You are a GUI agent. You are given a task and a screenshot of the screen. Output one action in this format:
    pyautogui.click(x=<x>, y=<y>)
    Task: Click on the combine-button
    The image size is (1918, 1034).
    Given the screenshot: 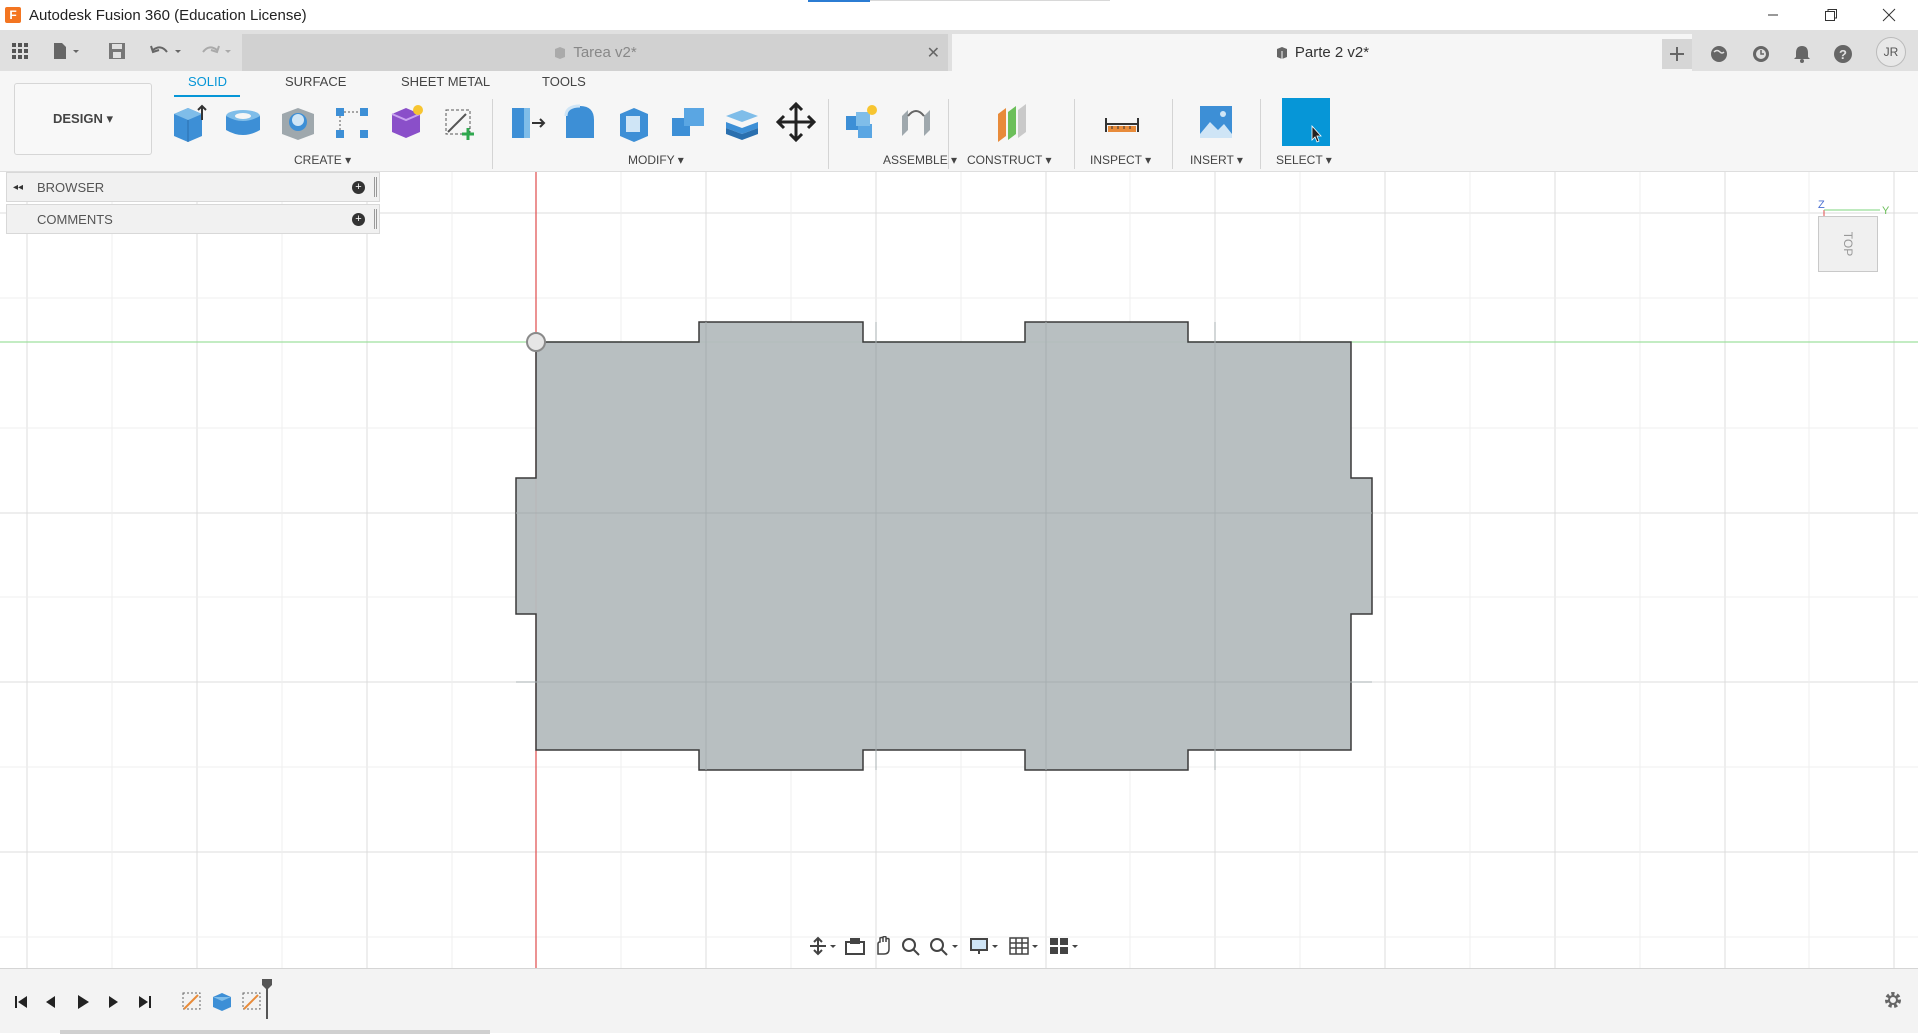 What is the action you would take?
    pyautogui.click(x=688, y=122)
    